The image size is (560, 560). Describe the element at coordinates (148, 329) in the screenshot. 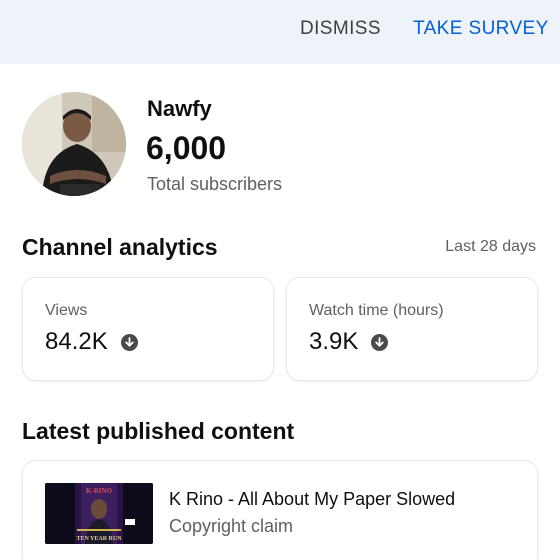

I see `views-card: Views 84.2K` at that location.